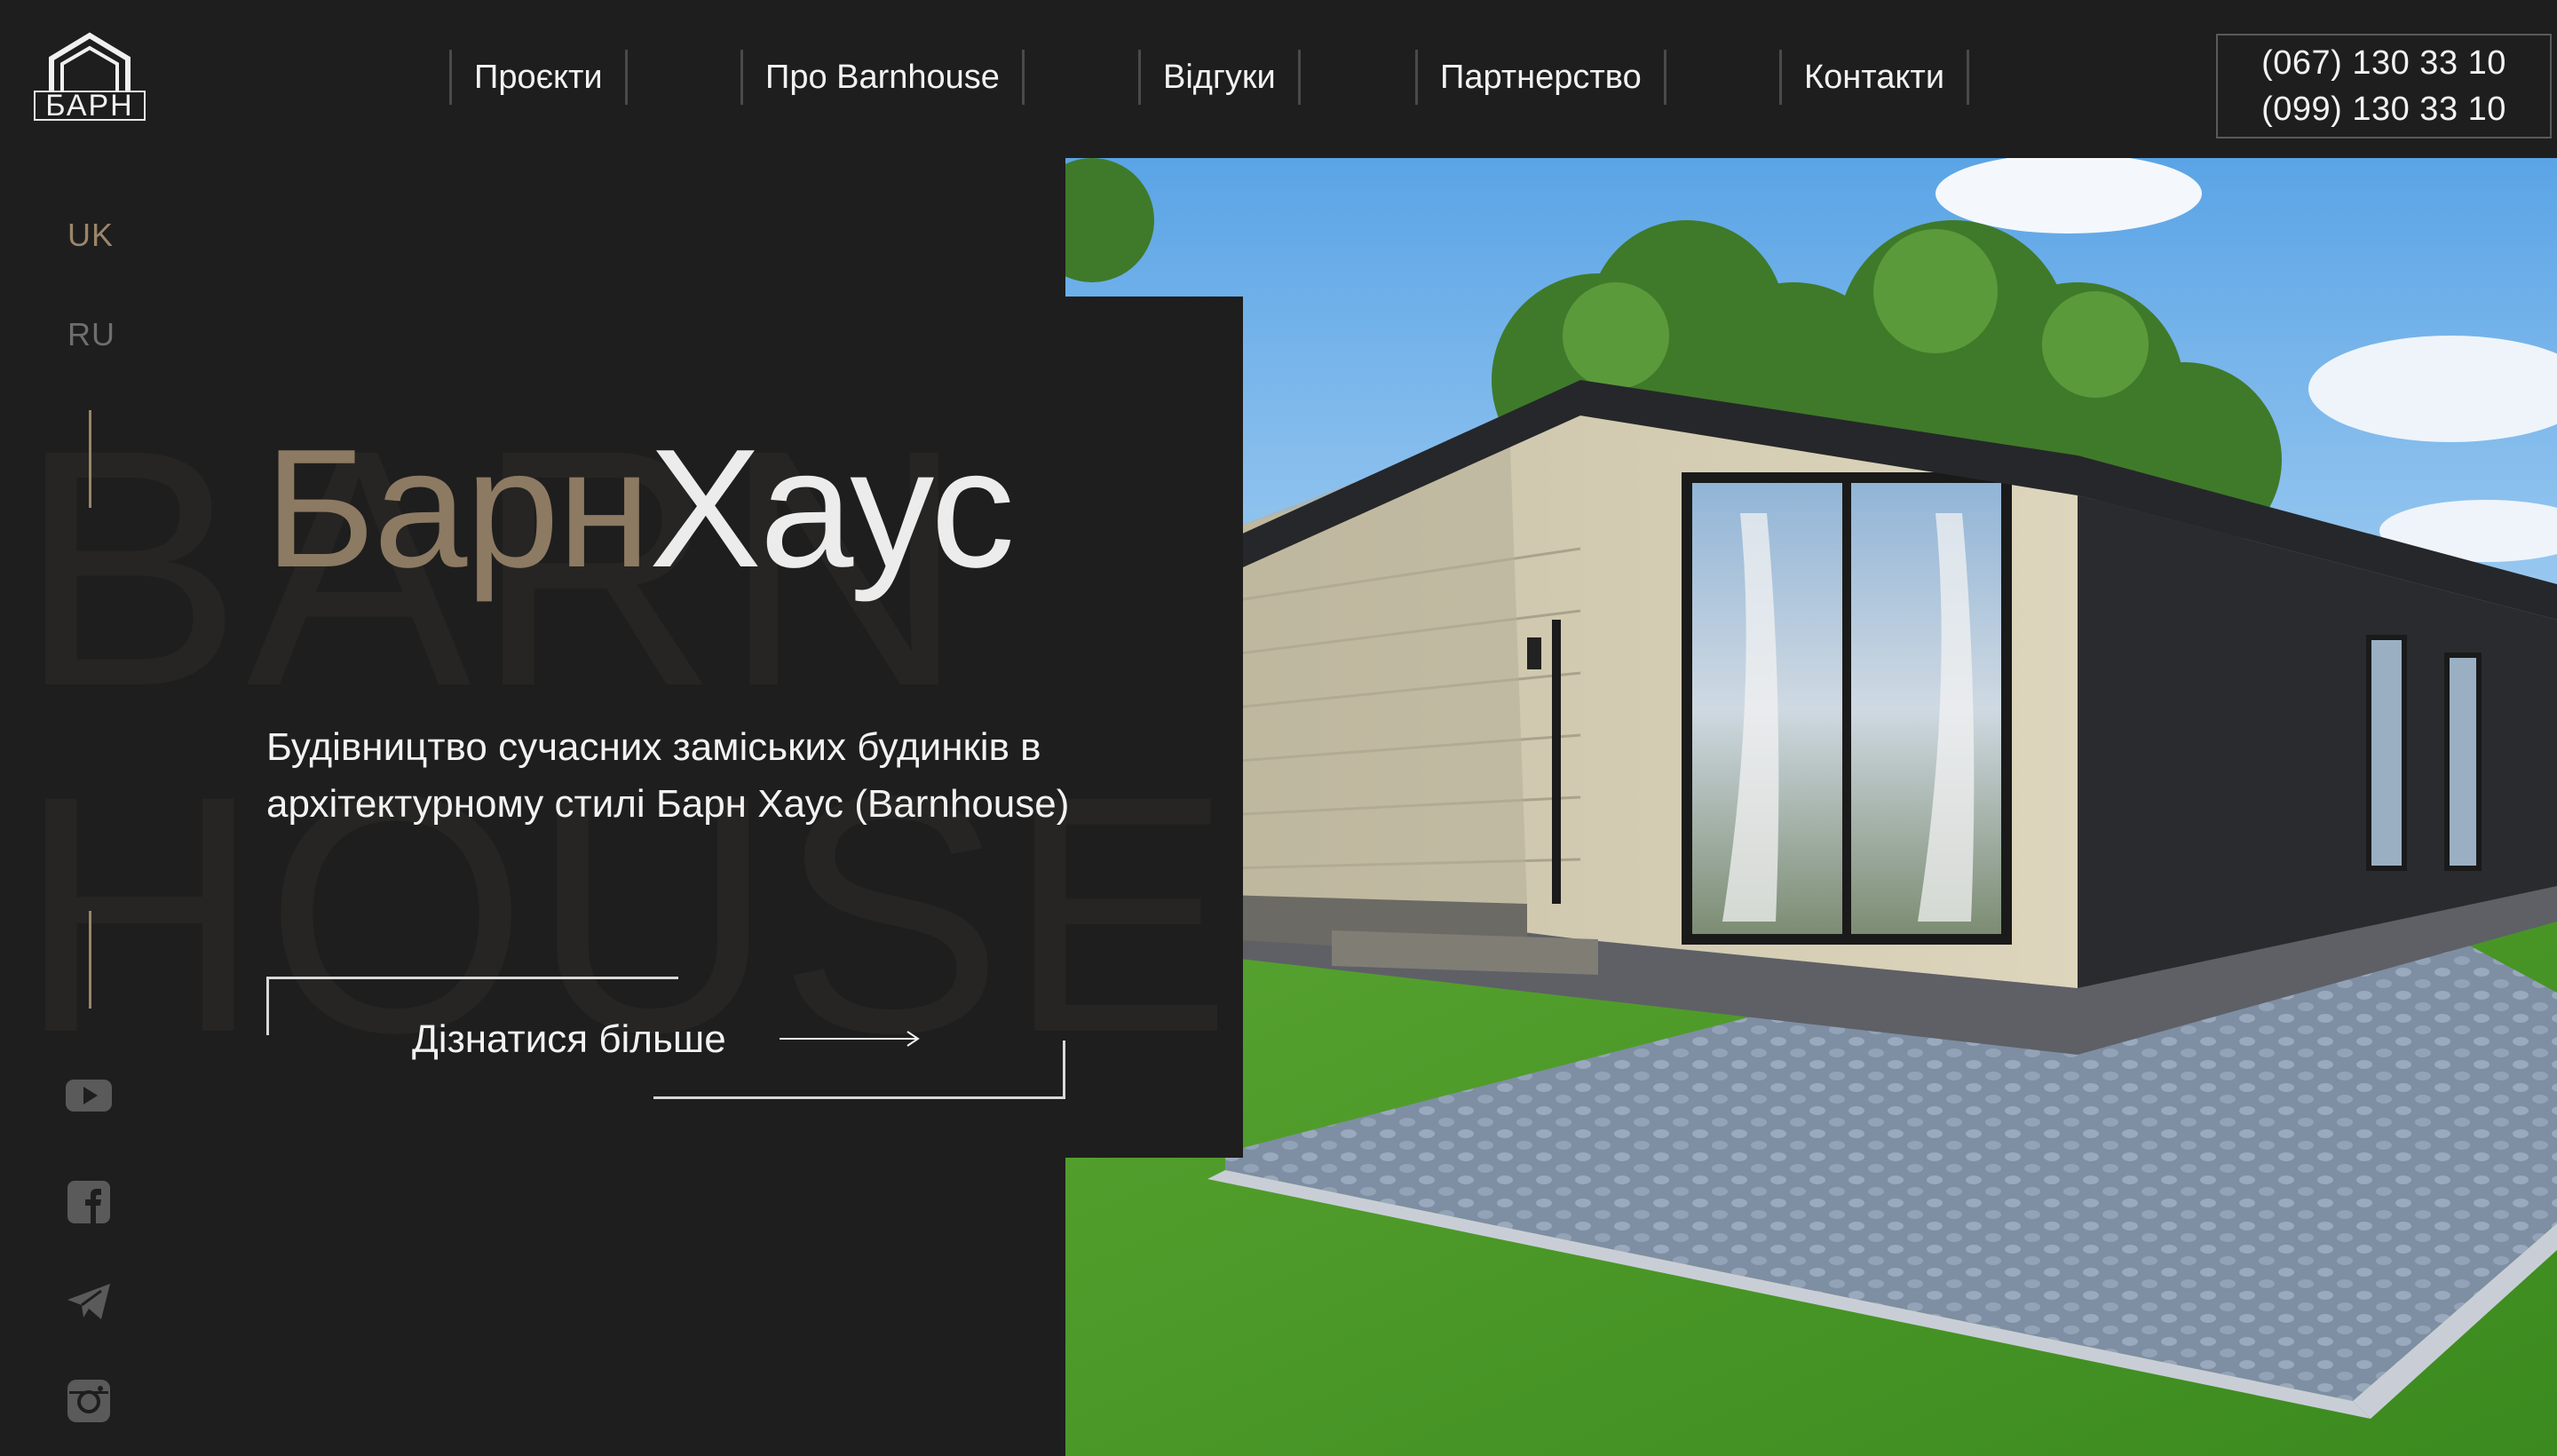 Image resolution: width=2557 pixels, height=1456 pixels. What do you see at coordinates (1540, 77) in the screenshot?
I see `nav-partnership: Партнерство` at bounding box center [1540, 77].